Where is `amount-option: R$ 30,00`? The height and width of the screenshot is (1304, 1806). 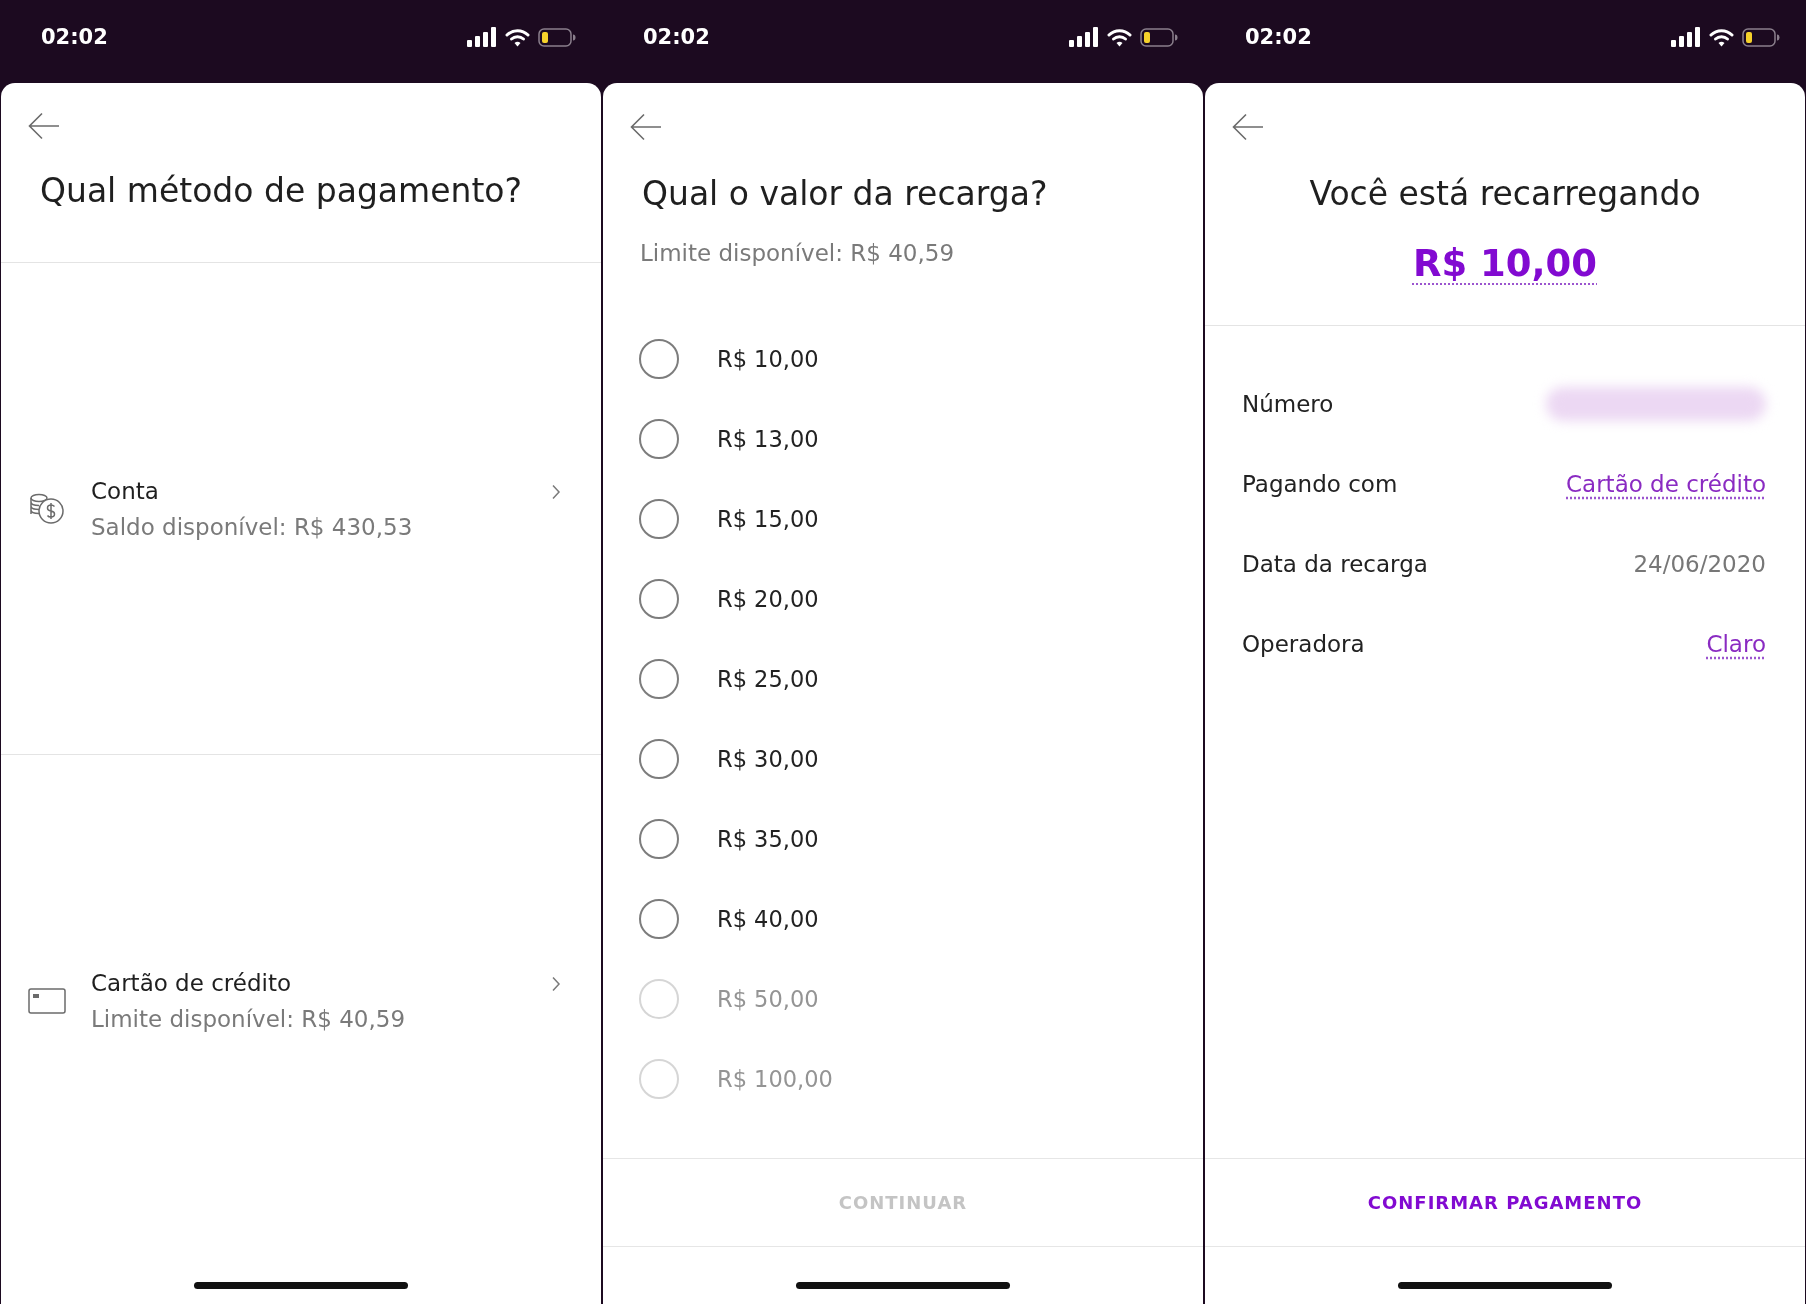 amount-option: R$ 30,00 is located at coordinates (729, 759).